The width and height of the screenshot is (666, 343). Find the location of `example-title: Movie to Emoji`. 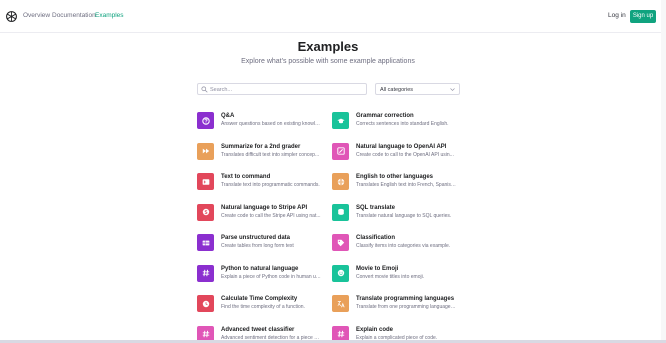

example-title: Movie to Emoji is located at coordinates (377, 268).